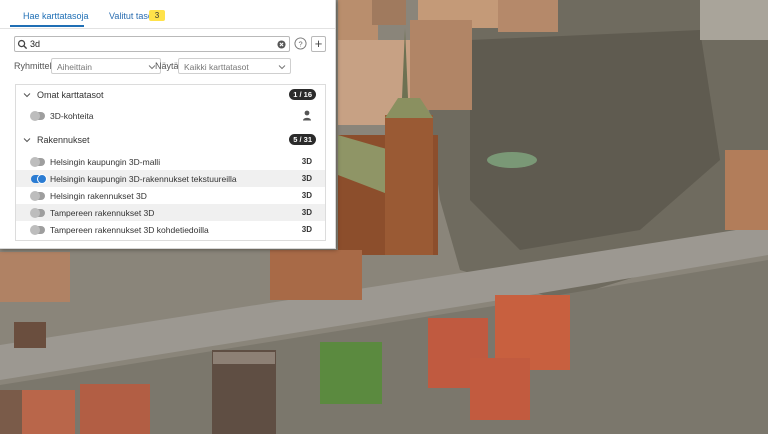  I want to click on group-header-rakennukset: Rakennukset 5 / 31, so click(170, 139).